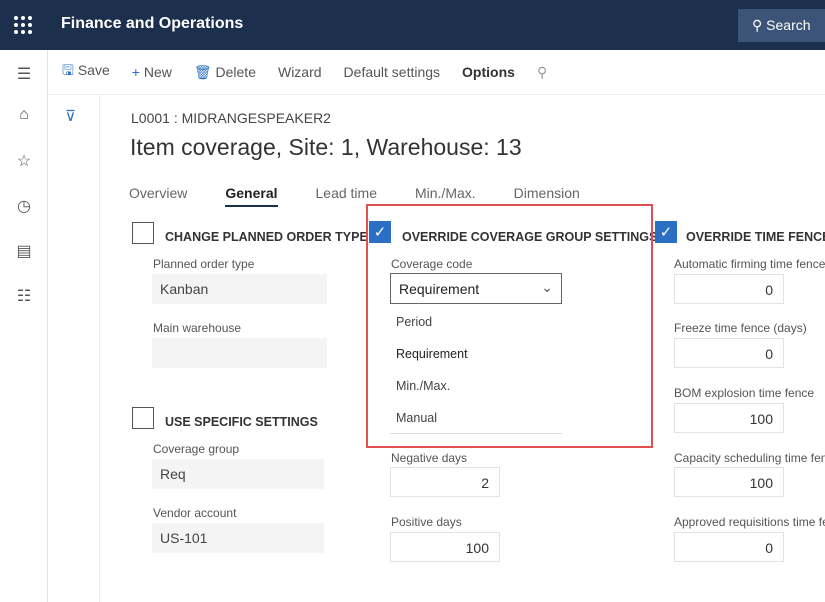 Image resolution: width=825 pixels, height=602 pixels. What do you see at coordinates (23, 25) in the screenshot?
I see `app-launcher-icon` at bounding box center [23, 25].